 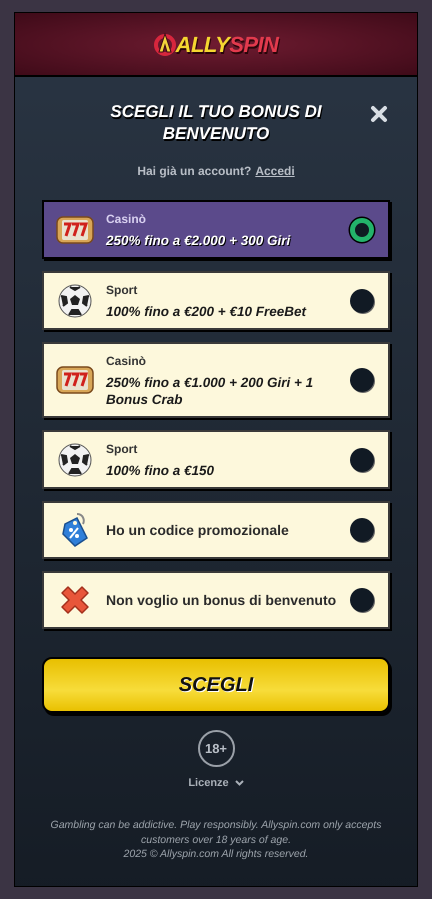 I want to click on cross-icon, so click(x=75, y=600).